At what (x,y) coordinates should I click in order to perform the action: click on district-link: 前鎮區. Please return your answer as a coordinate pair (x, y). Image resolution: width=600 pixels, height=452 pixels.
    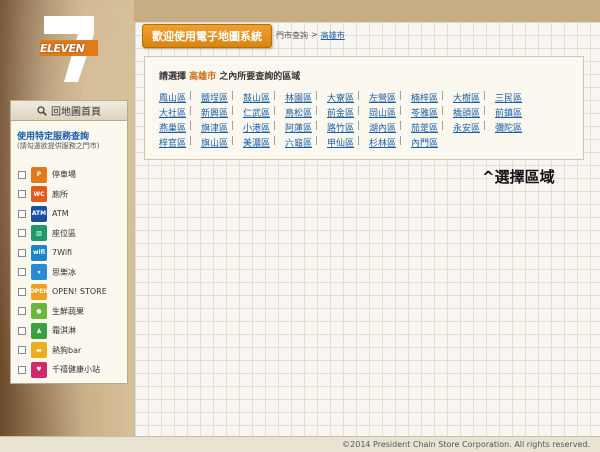
    Looking at the image, I should click on (510, 112).